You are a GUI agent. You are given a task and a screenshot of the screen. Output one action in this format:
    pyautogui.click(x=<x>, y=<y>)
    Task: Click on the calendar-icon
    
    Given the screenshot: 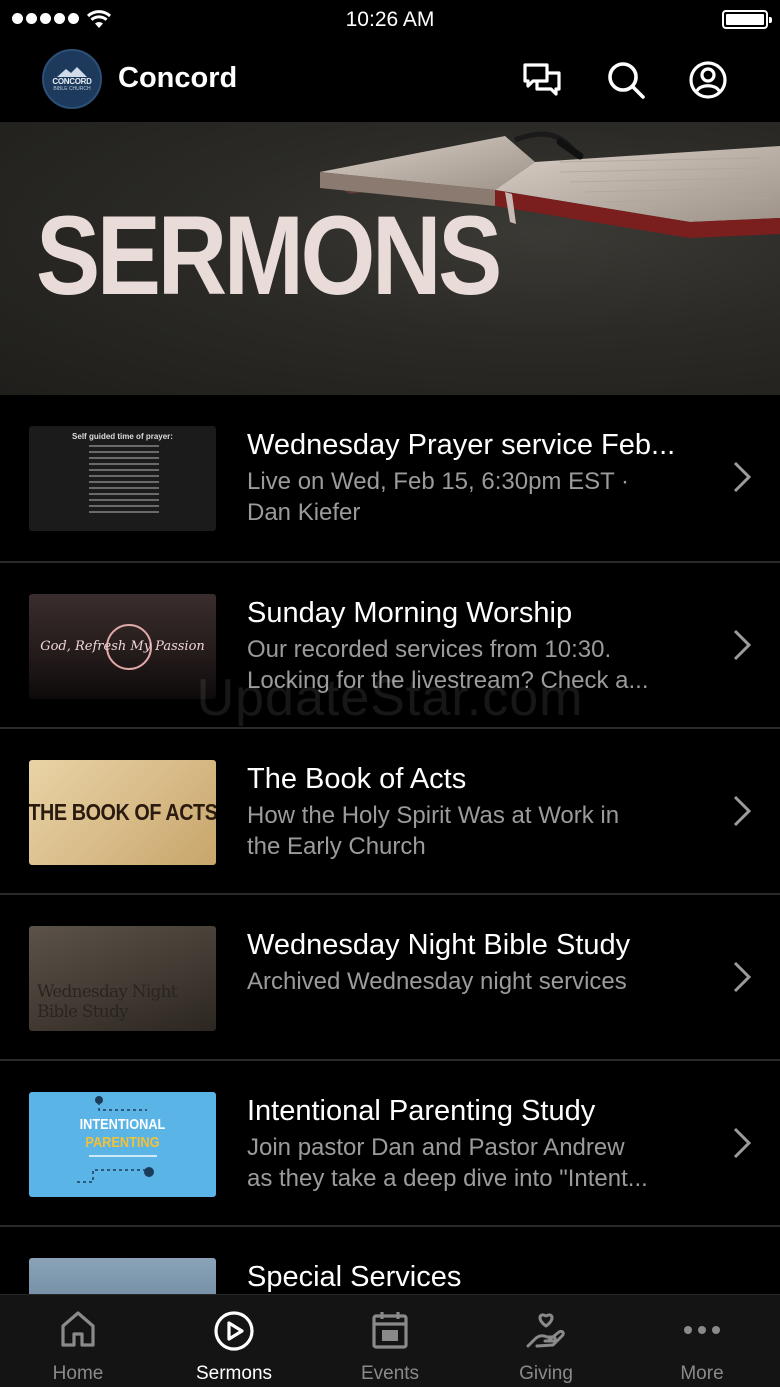 What is the action you would take?
    pyautogui.click(x=390, y=1330)
    